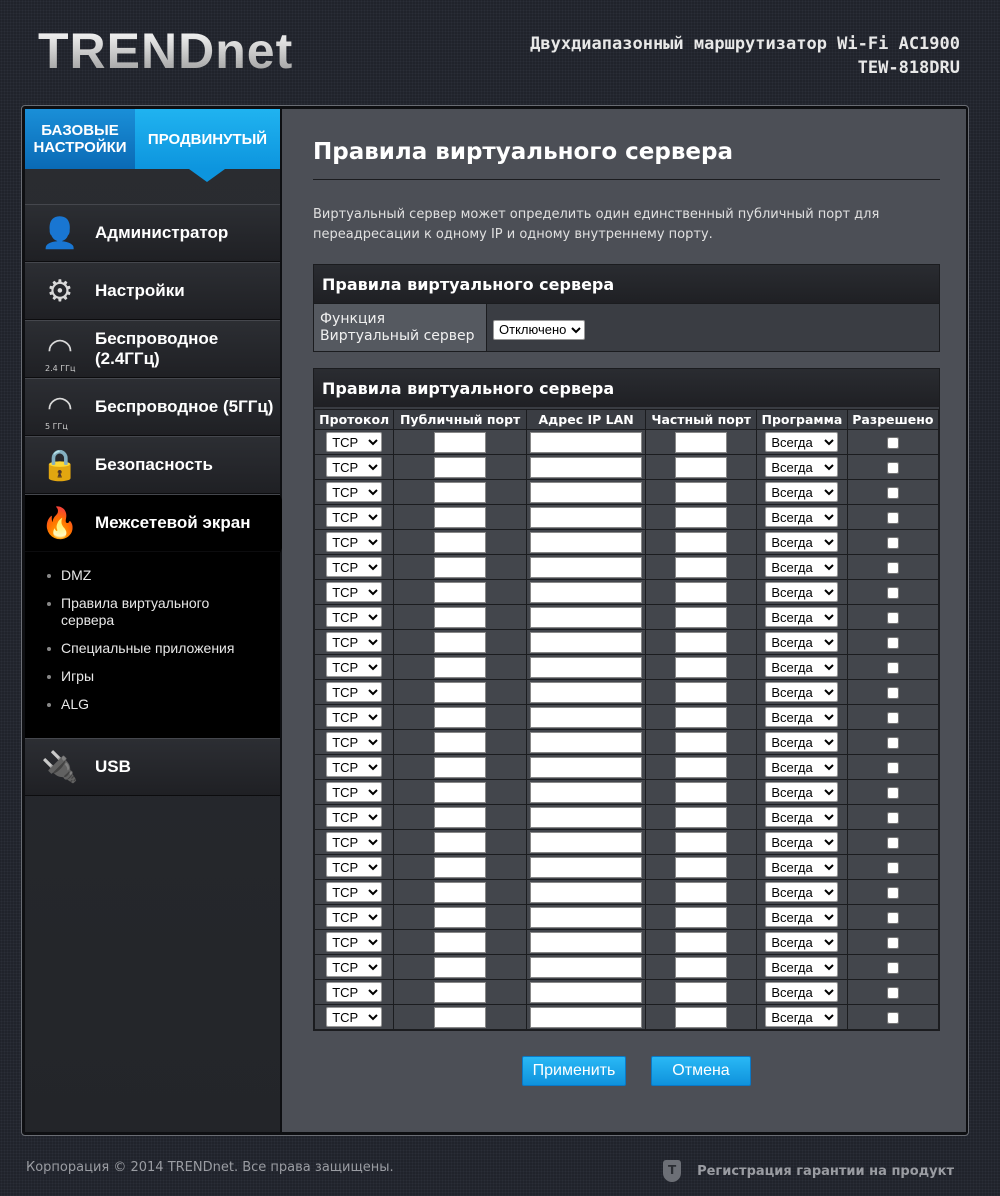 The image size is (1000, 1196). I want to click on subnav-item-alg: ALG, so click(140, 704).